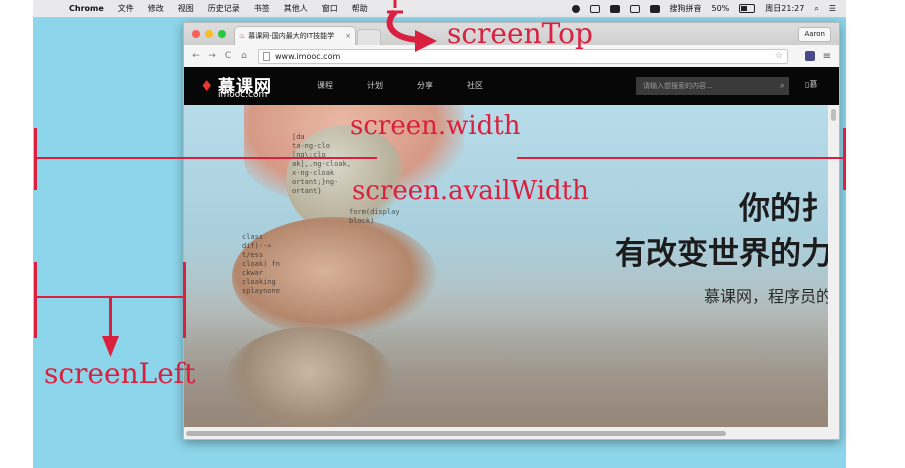  Describe the element at coordinates (209, 34) in the screenshot. I see `minimize-window-button` at that location.